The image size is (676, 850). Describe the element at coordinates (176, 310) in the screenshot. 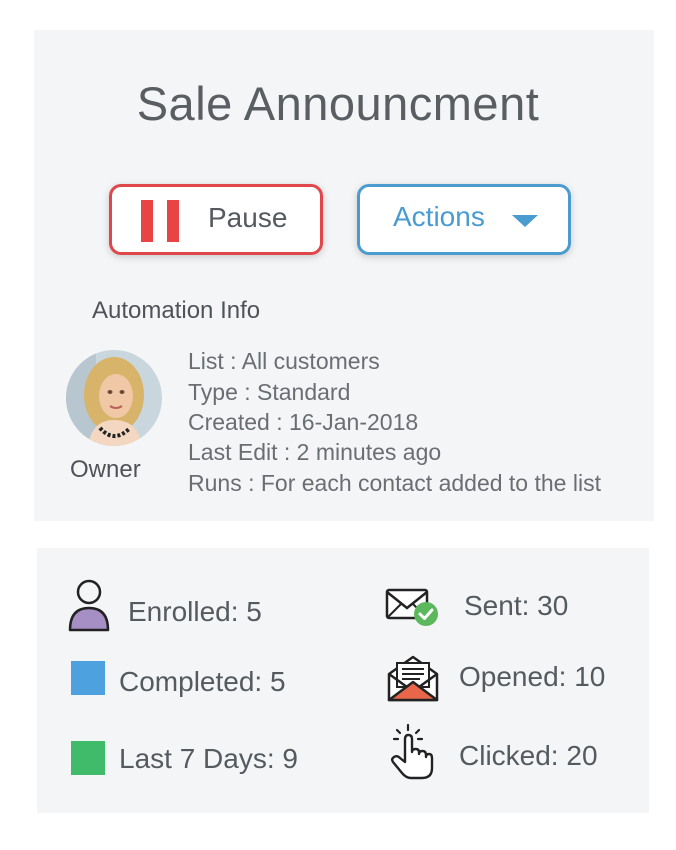

I see `automation-info-heading: Automation Info` at that location.